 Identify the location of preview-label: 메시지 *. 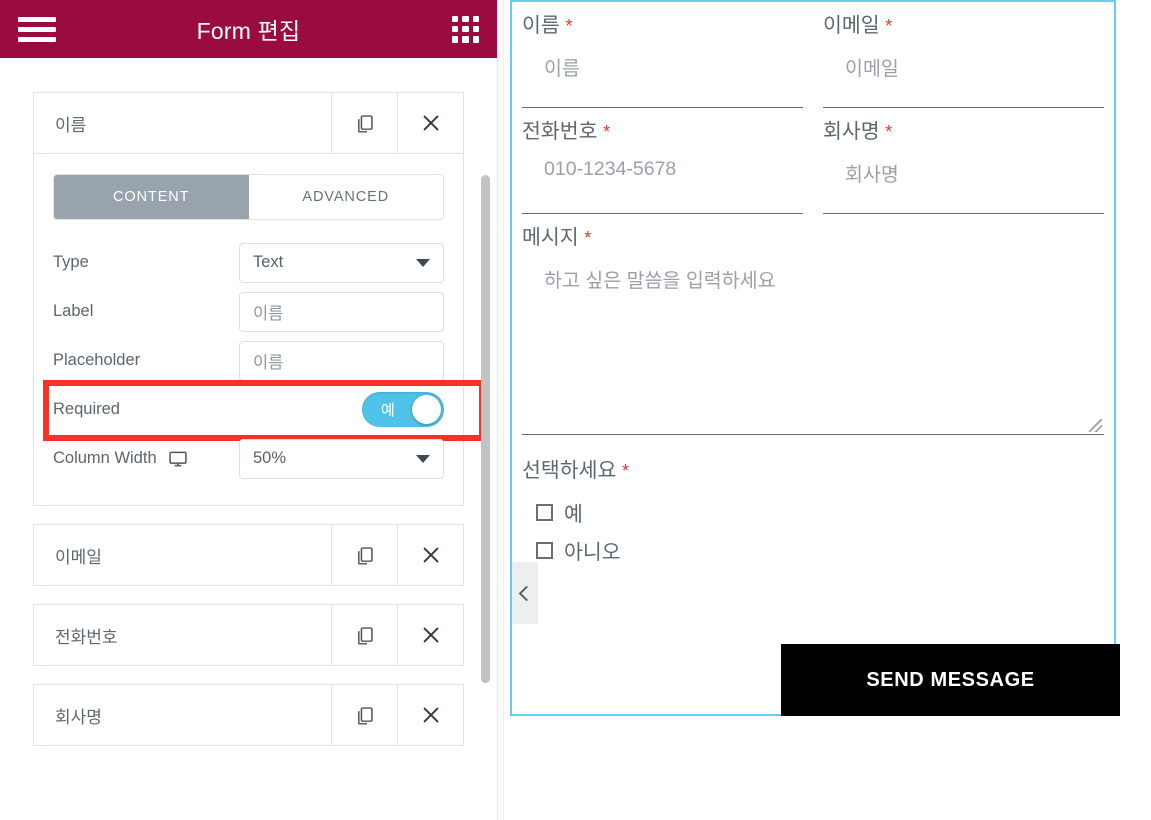
(818, 235).